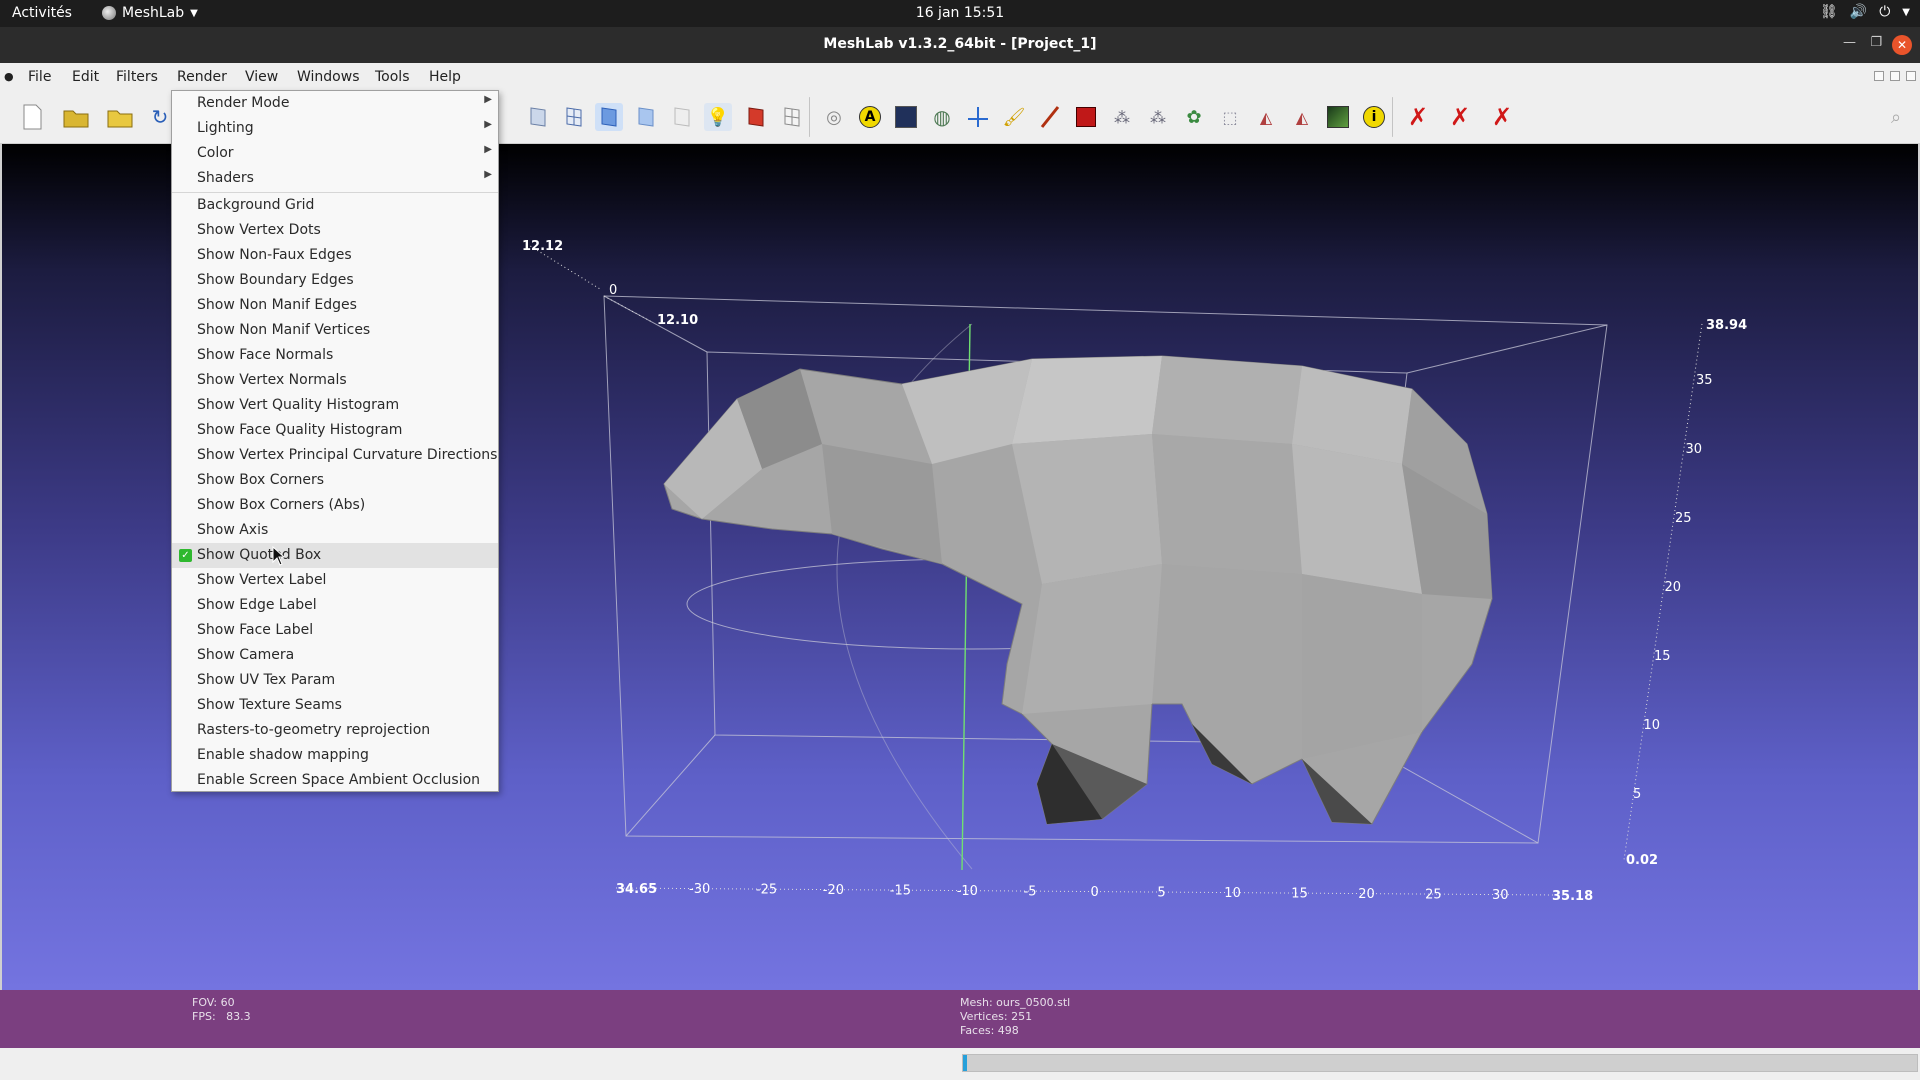 Image resolution: width=1920 pixels, height=1080 pixels. I want to click on delete-x-2-icon: ✗, so click(1460, 117).